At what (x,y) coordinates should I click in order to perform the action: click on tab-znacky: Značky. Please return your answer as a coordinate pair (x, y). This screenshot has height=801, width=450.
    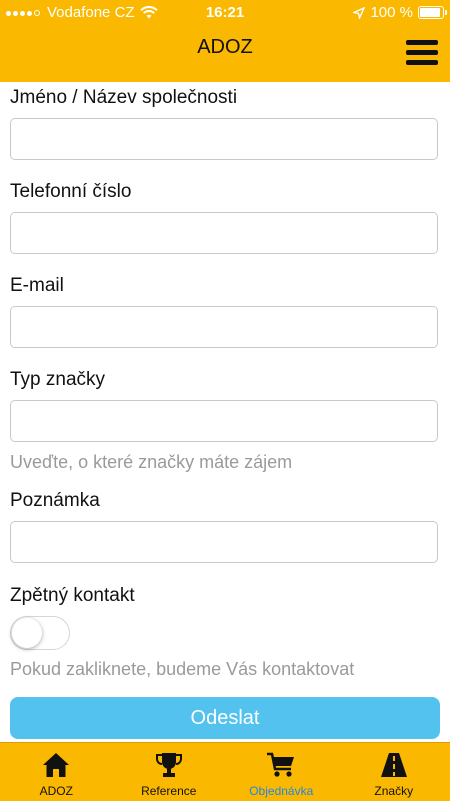
    Looking at the image, I should click on (394, 772).